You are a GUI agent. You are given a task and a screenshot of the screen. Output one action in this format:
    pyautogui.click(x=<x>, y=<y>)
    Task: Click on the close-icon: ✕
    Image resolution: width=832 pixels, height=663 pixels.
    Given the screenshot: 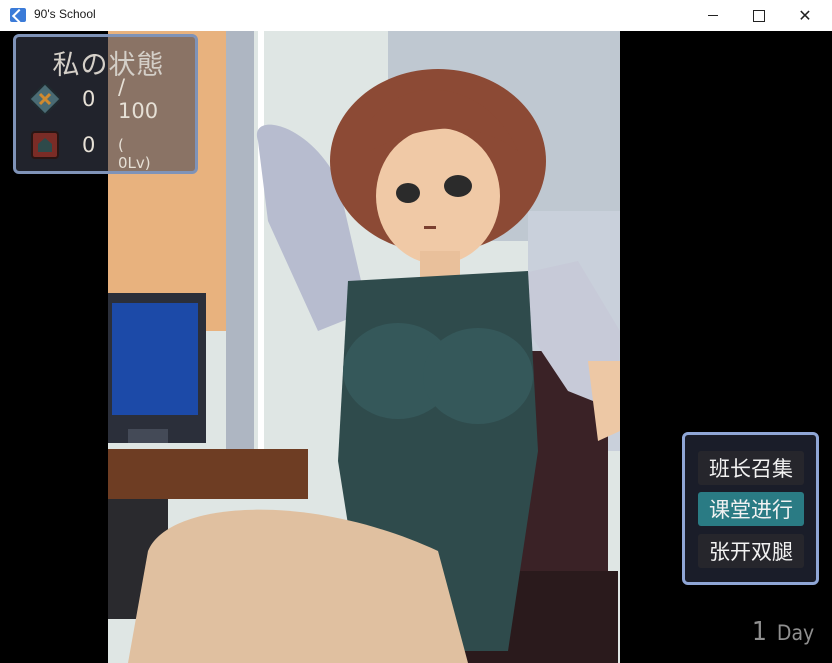 What is the action you would take?
    pyautogui.click(x=805, y=15)
    